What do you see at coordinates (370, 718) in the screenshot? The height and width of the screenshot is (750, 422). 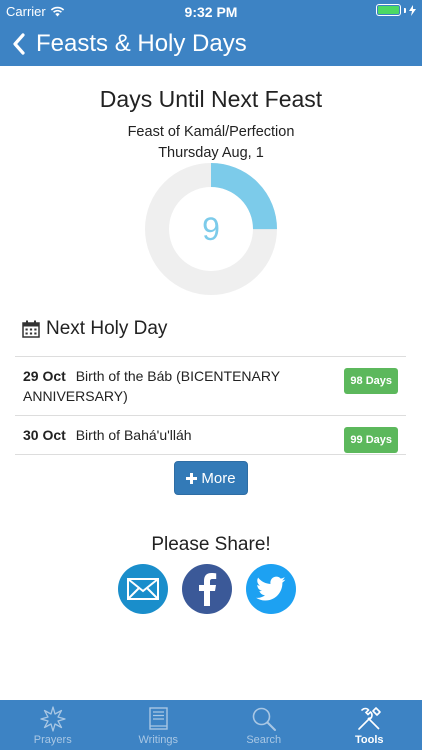 I see `tools-icon` at bounding box center [370, 718].